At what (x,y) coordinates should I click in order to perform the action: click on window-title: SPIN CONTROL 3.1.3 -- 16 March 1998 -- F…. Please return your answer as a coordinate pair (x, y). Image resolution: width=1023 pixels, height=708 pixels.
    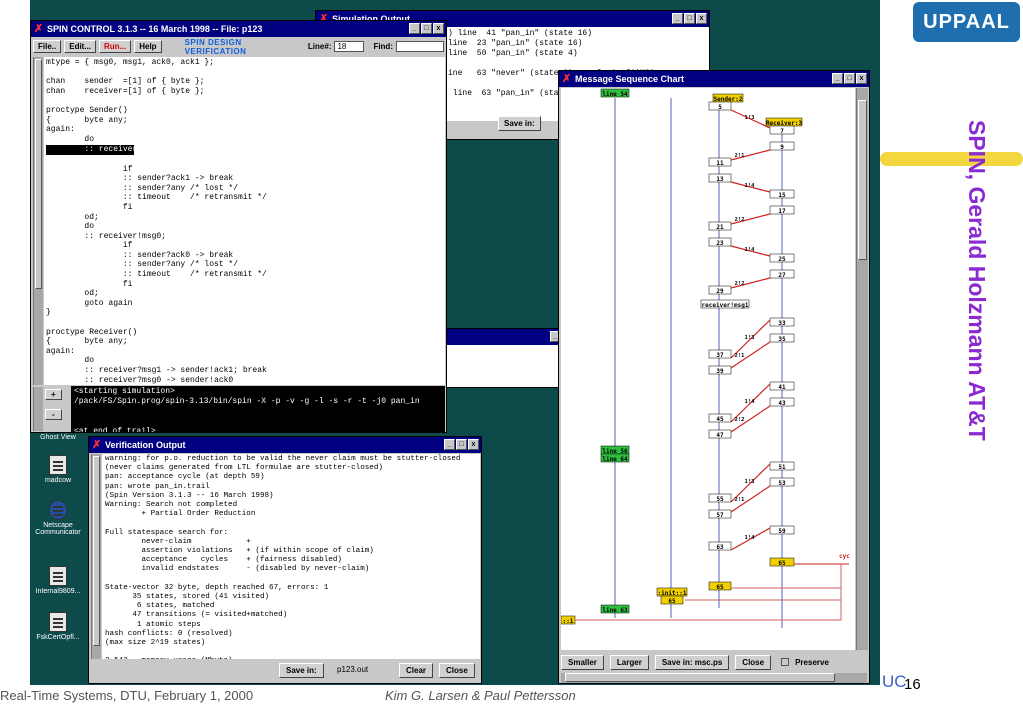
    Looking at the image, I should click on (155, 29).